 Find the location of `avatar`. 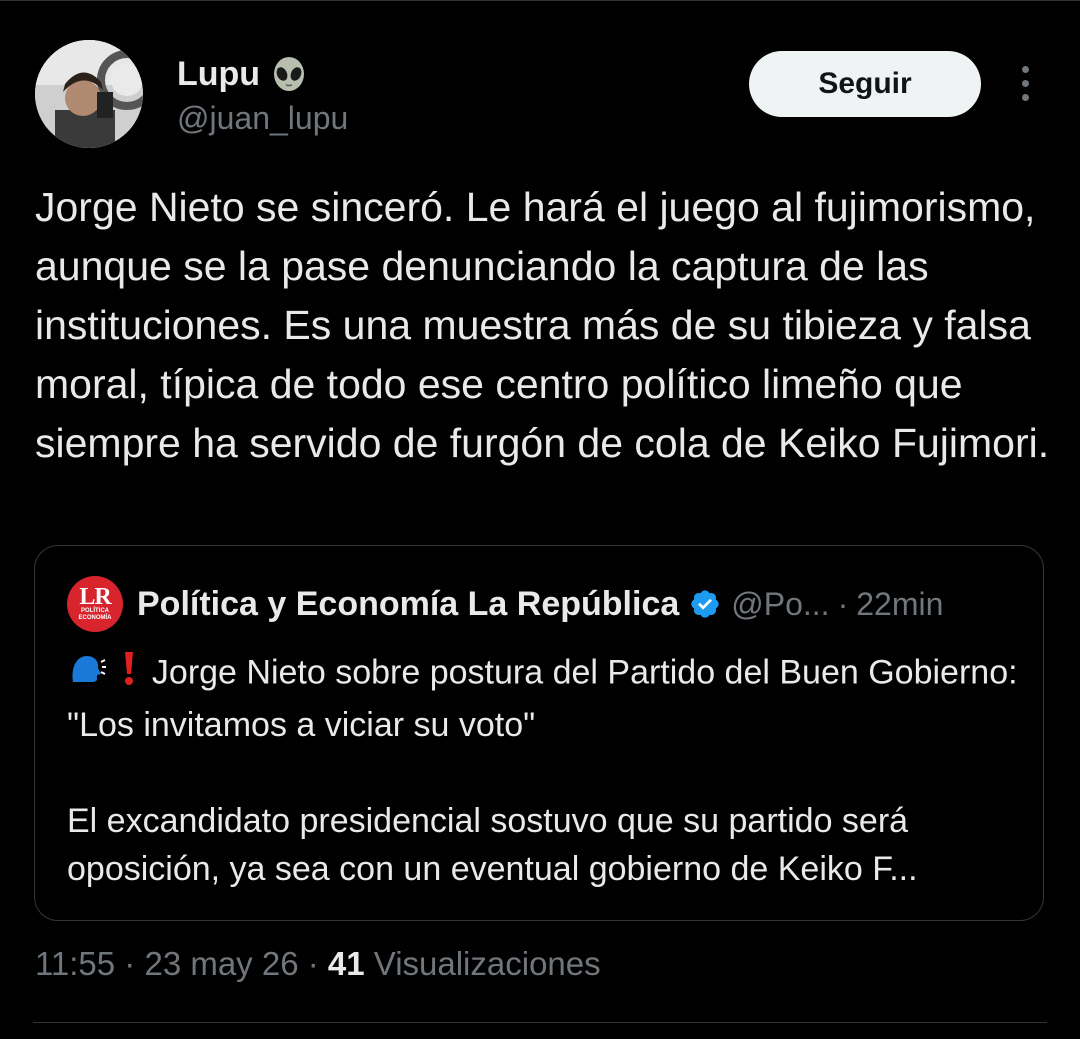

avatar is located at coordinates (89, 94).